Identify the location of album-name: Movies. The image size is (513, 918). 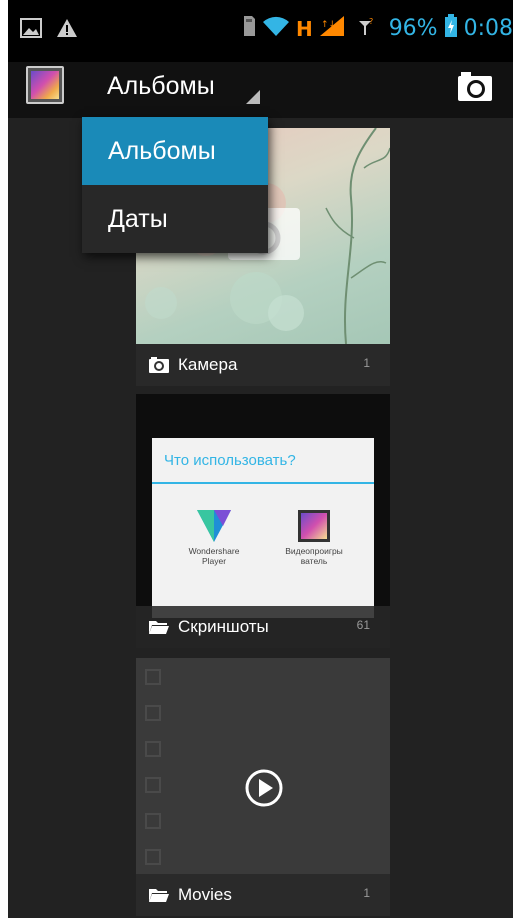
(205, 894).